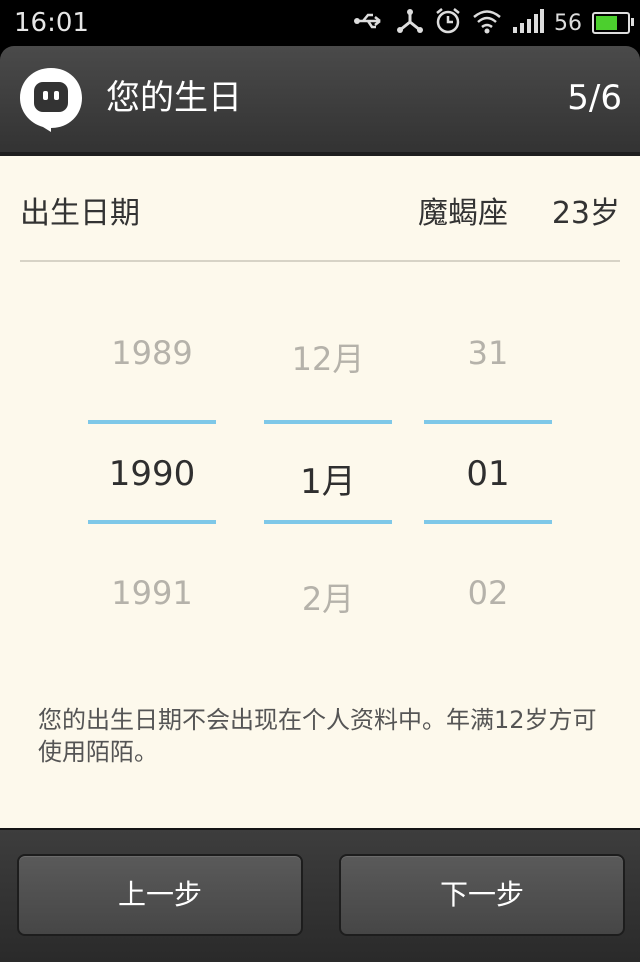 This screenshot has width=640, height=962. What do you see at coordinates (320, 895) in the screenshot?
I see `bottom-action-bar: 上一步 下一步` at bounding box center [320, 895].